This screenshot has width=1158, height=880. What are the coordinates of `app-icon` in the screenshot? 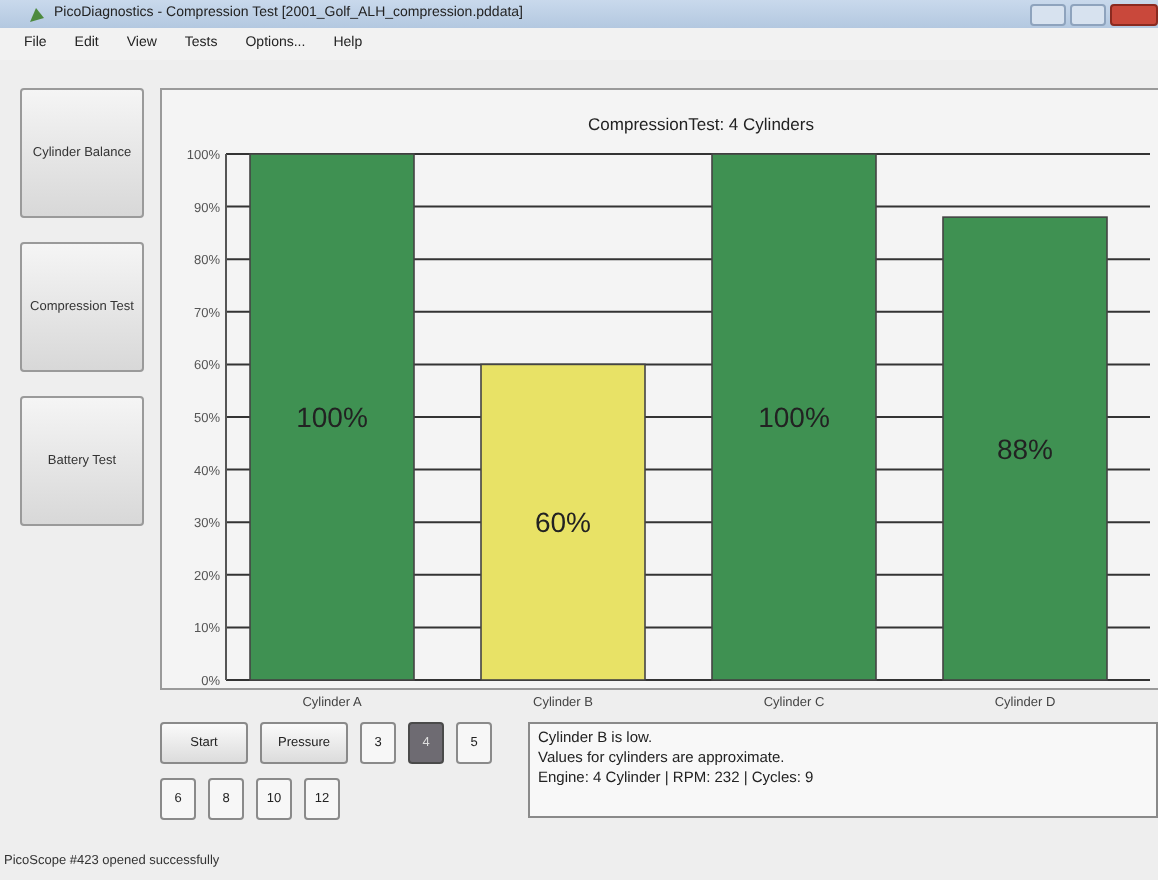 It's located at (37, 14).